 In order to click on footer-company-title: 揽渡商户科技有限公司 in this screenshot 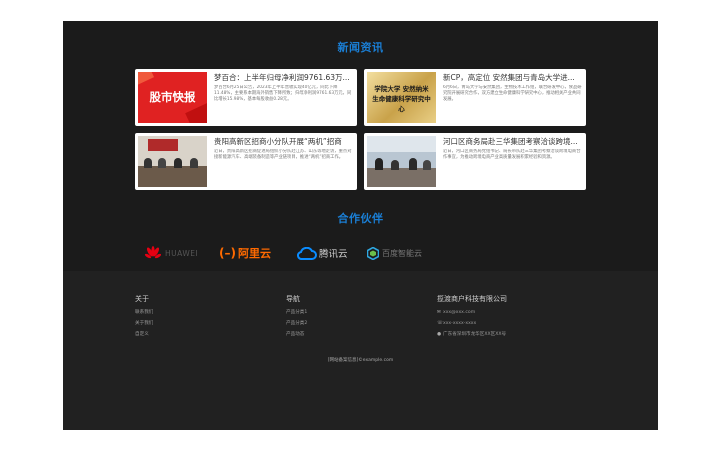, I will do `click(472, 299)`.